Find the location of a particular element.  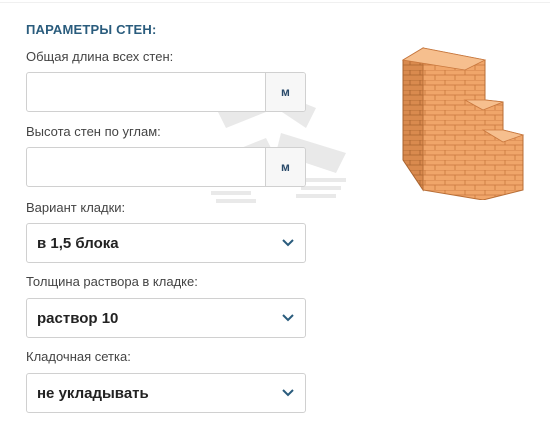

masonry-variant-label: Вариант кладки: is located at coordinates (76, 207).